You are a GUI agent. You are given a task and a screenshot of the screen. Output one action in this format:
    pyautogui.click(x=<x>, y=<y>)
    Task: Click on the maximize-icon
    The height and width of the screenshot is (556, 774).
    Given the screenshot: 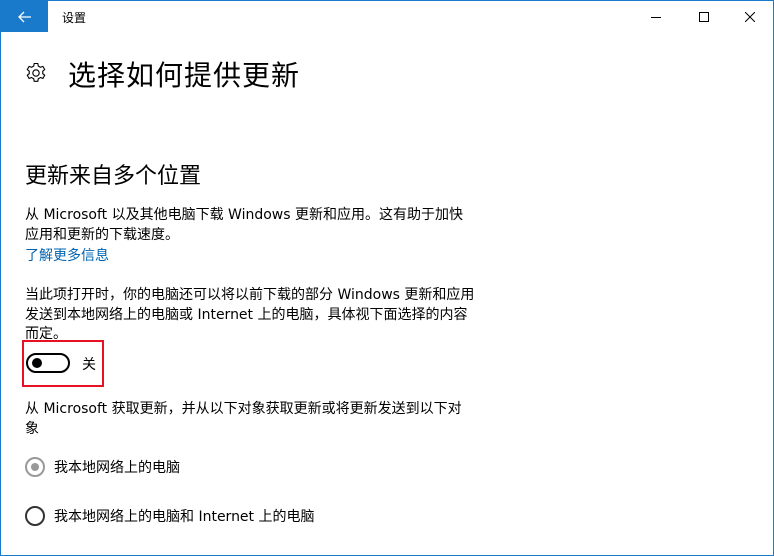 What is the action you would take?
    pyautogui.click(x=704, y=16)
    